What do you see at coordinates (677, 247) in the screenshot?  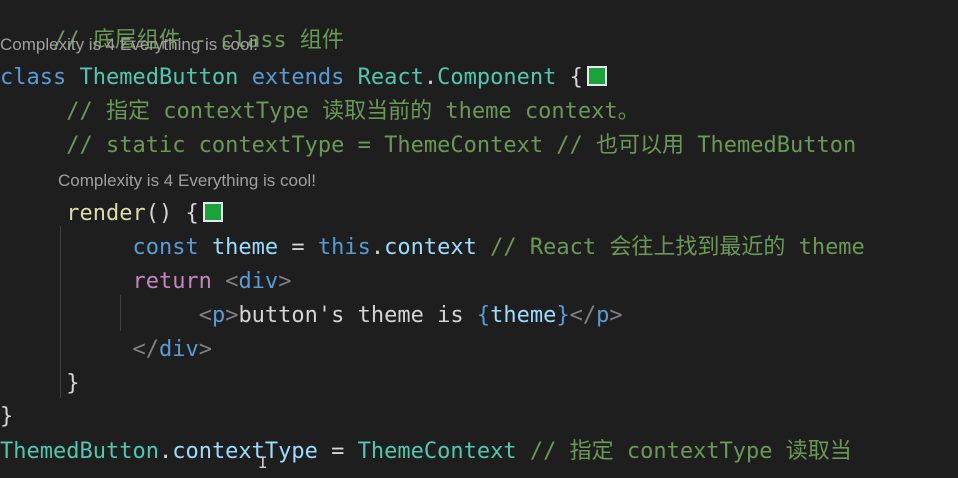 I see `comment: // React 会往上找到最近的 theme` at bounding box center [677, 247].